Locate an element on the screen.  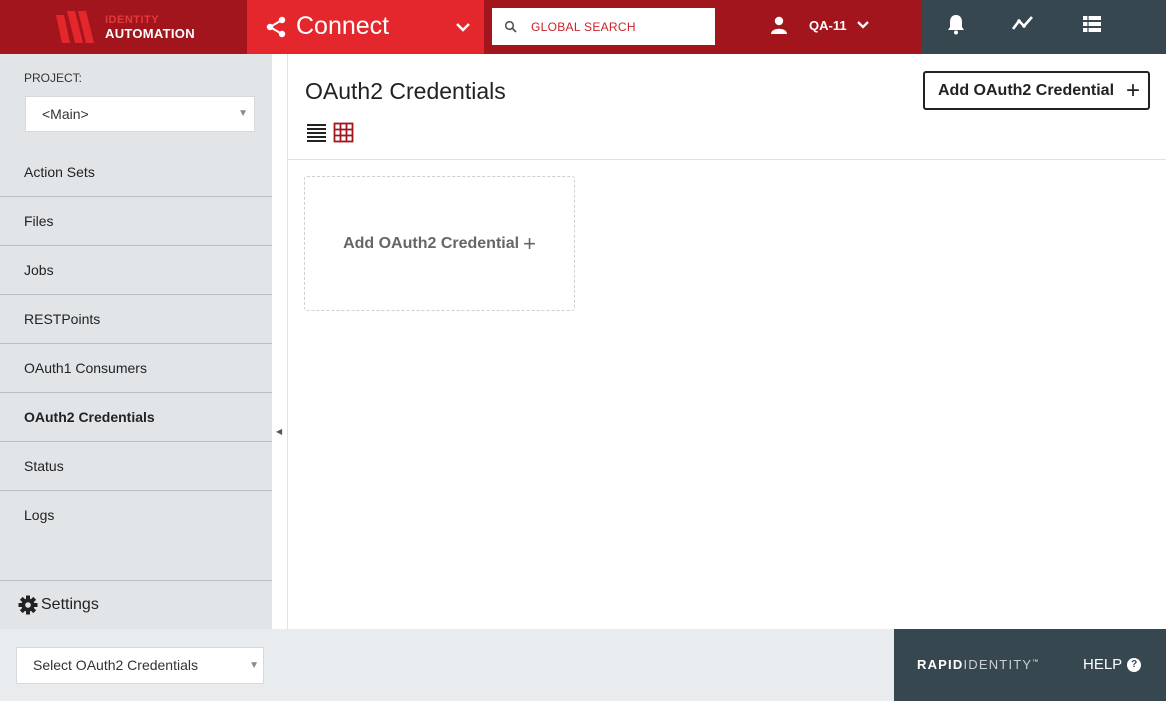
gear-icon is located at coordinates (28, 605).